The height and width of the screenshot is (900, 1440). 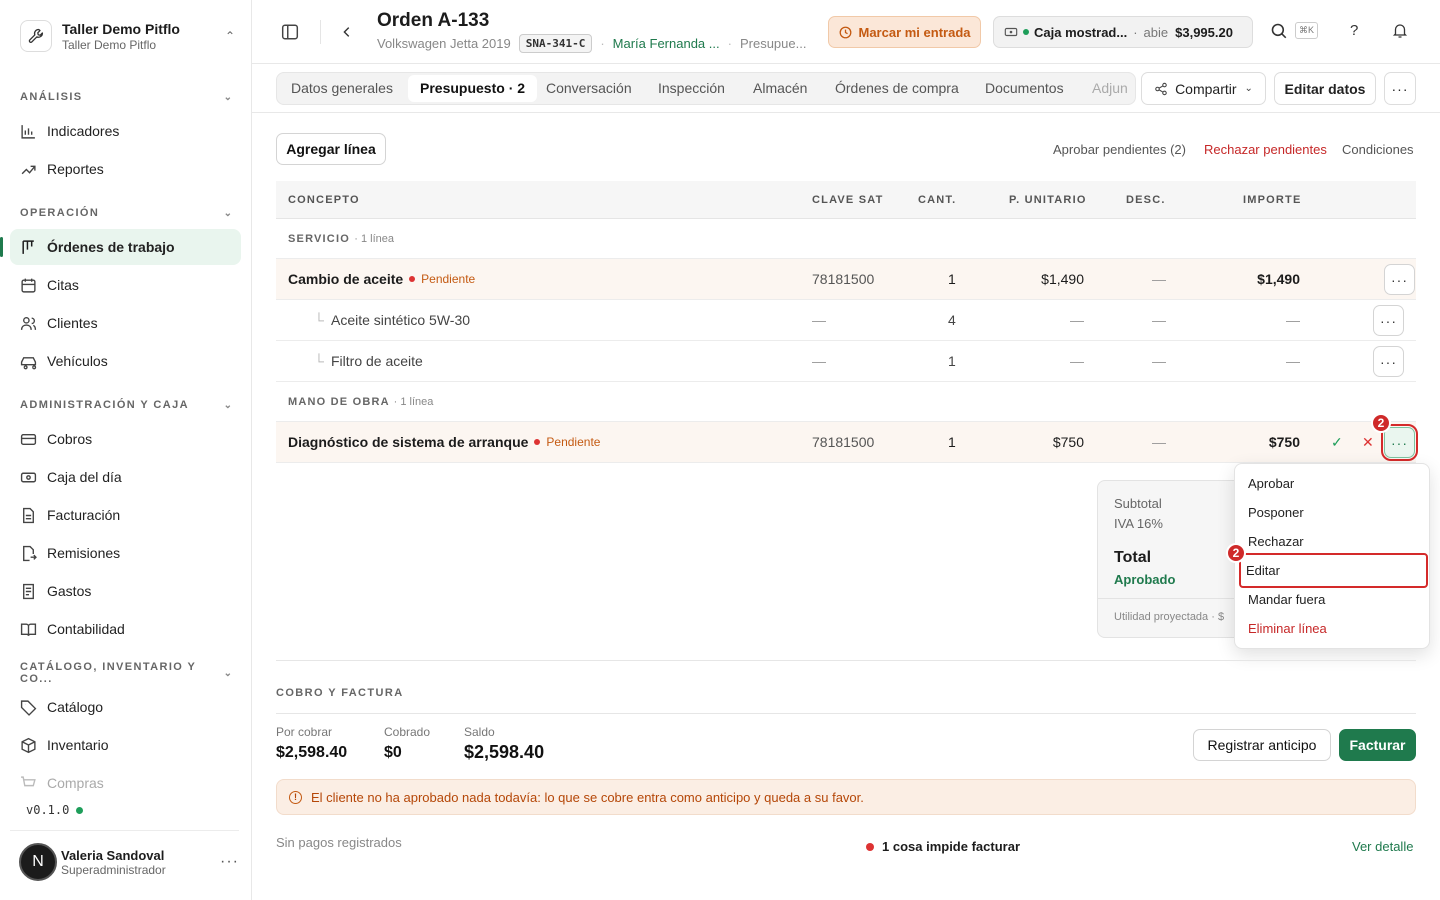 I want to click on approve-check-icon: ✓, so click(x=1337, y=442).